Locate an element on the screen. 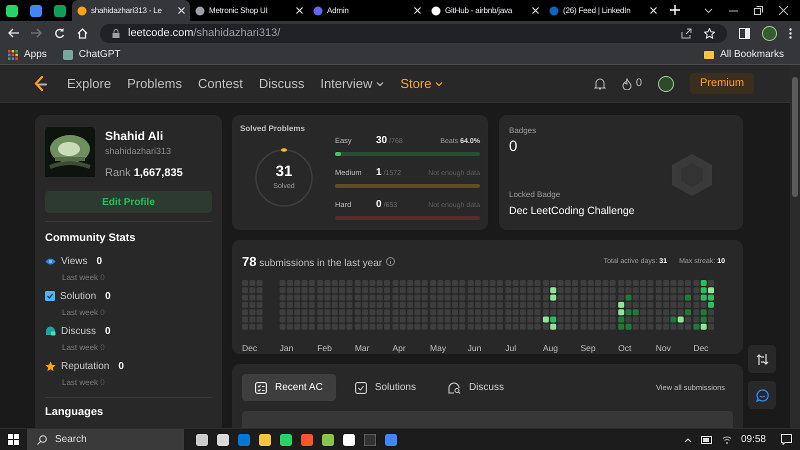  bell-icon is located at coordinates (600, 83).